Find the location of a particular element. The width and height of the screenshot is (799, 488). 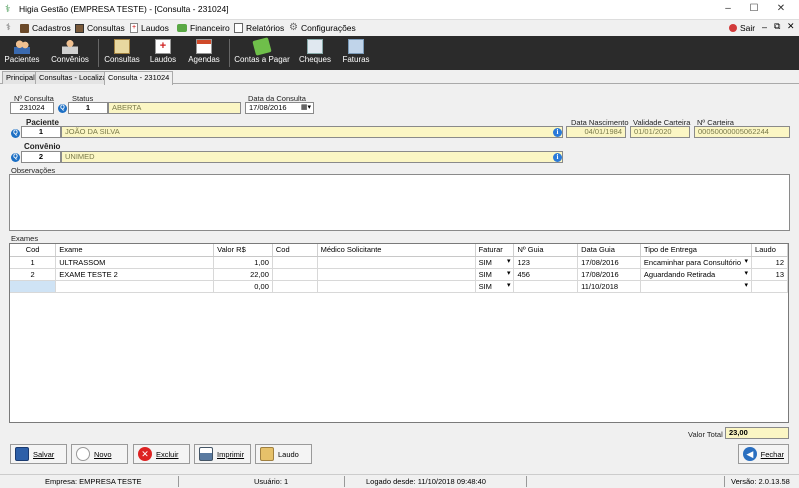

cell-exame is located at coordinates (135, 286).